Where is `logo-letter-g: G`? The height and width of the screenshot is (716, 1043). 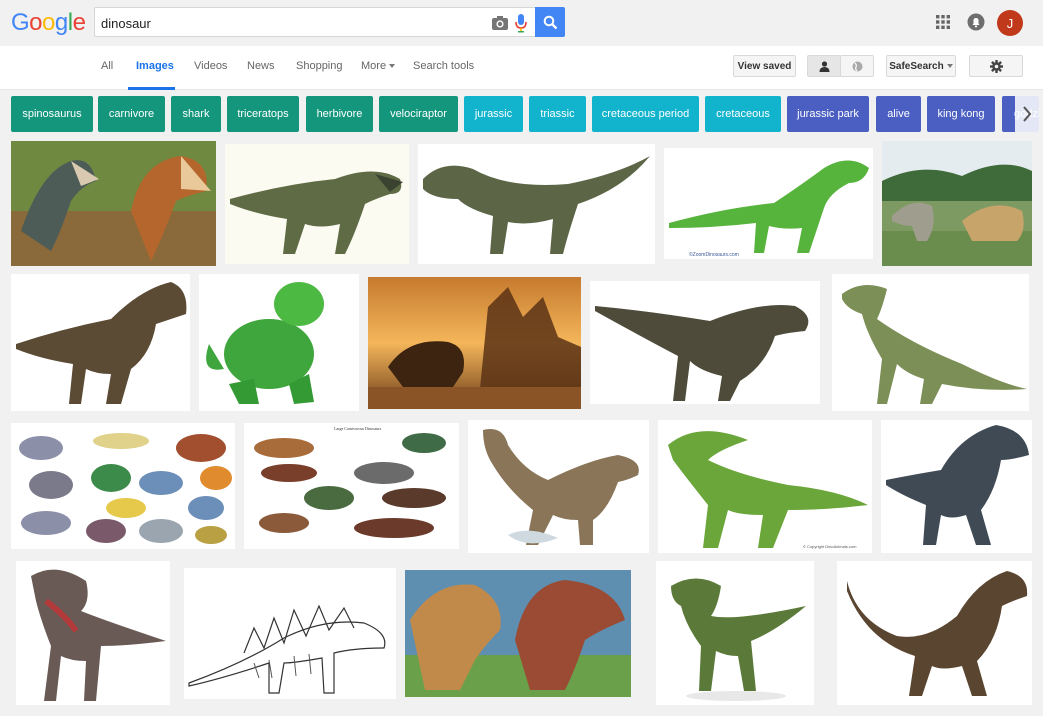 logo-letter-g: G is located at coordinates (20, 22).